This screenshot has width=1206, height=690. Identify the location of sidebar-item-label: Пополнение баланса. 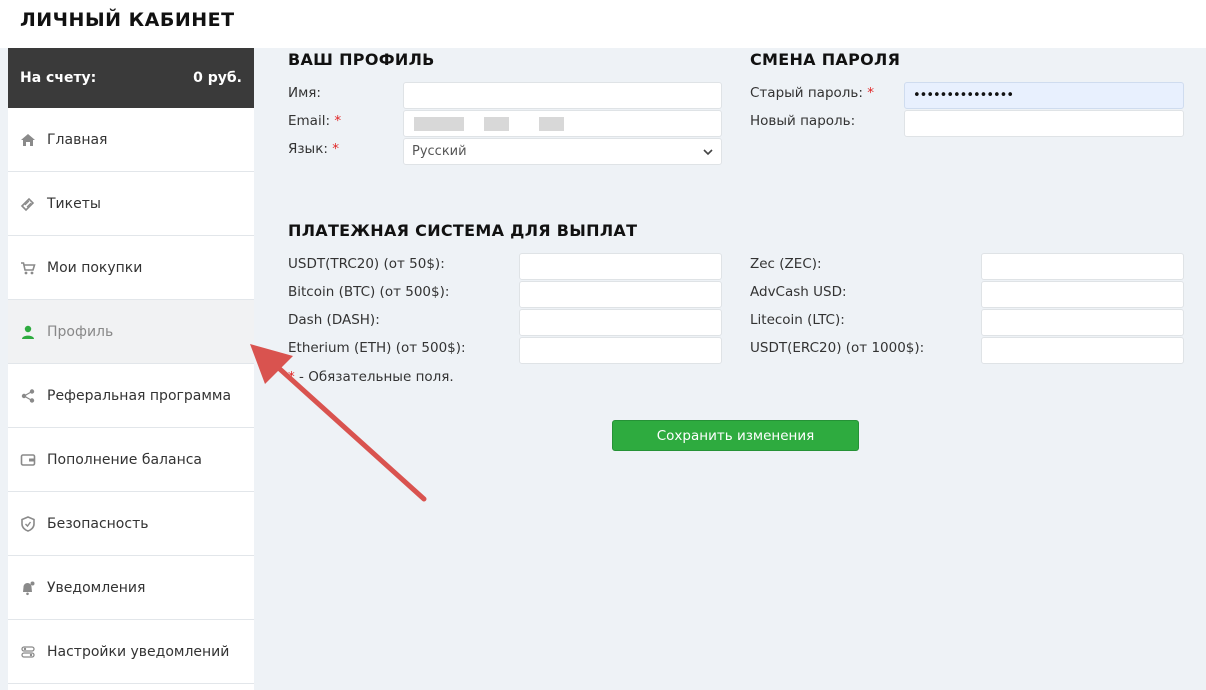
(125, 459).